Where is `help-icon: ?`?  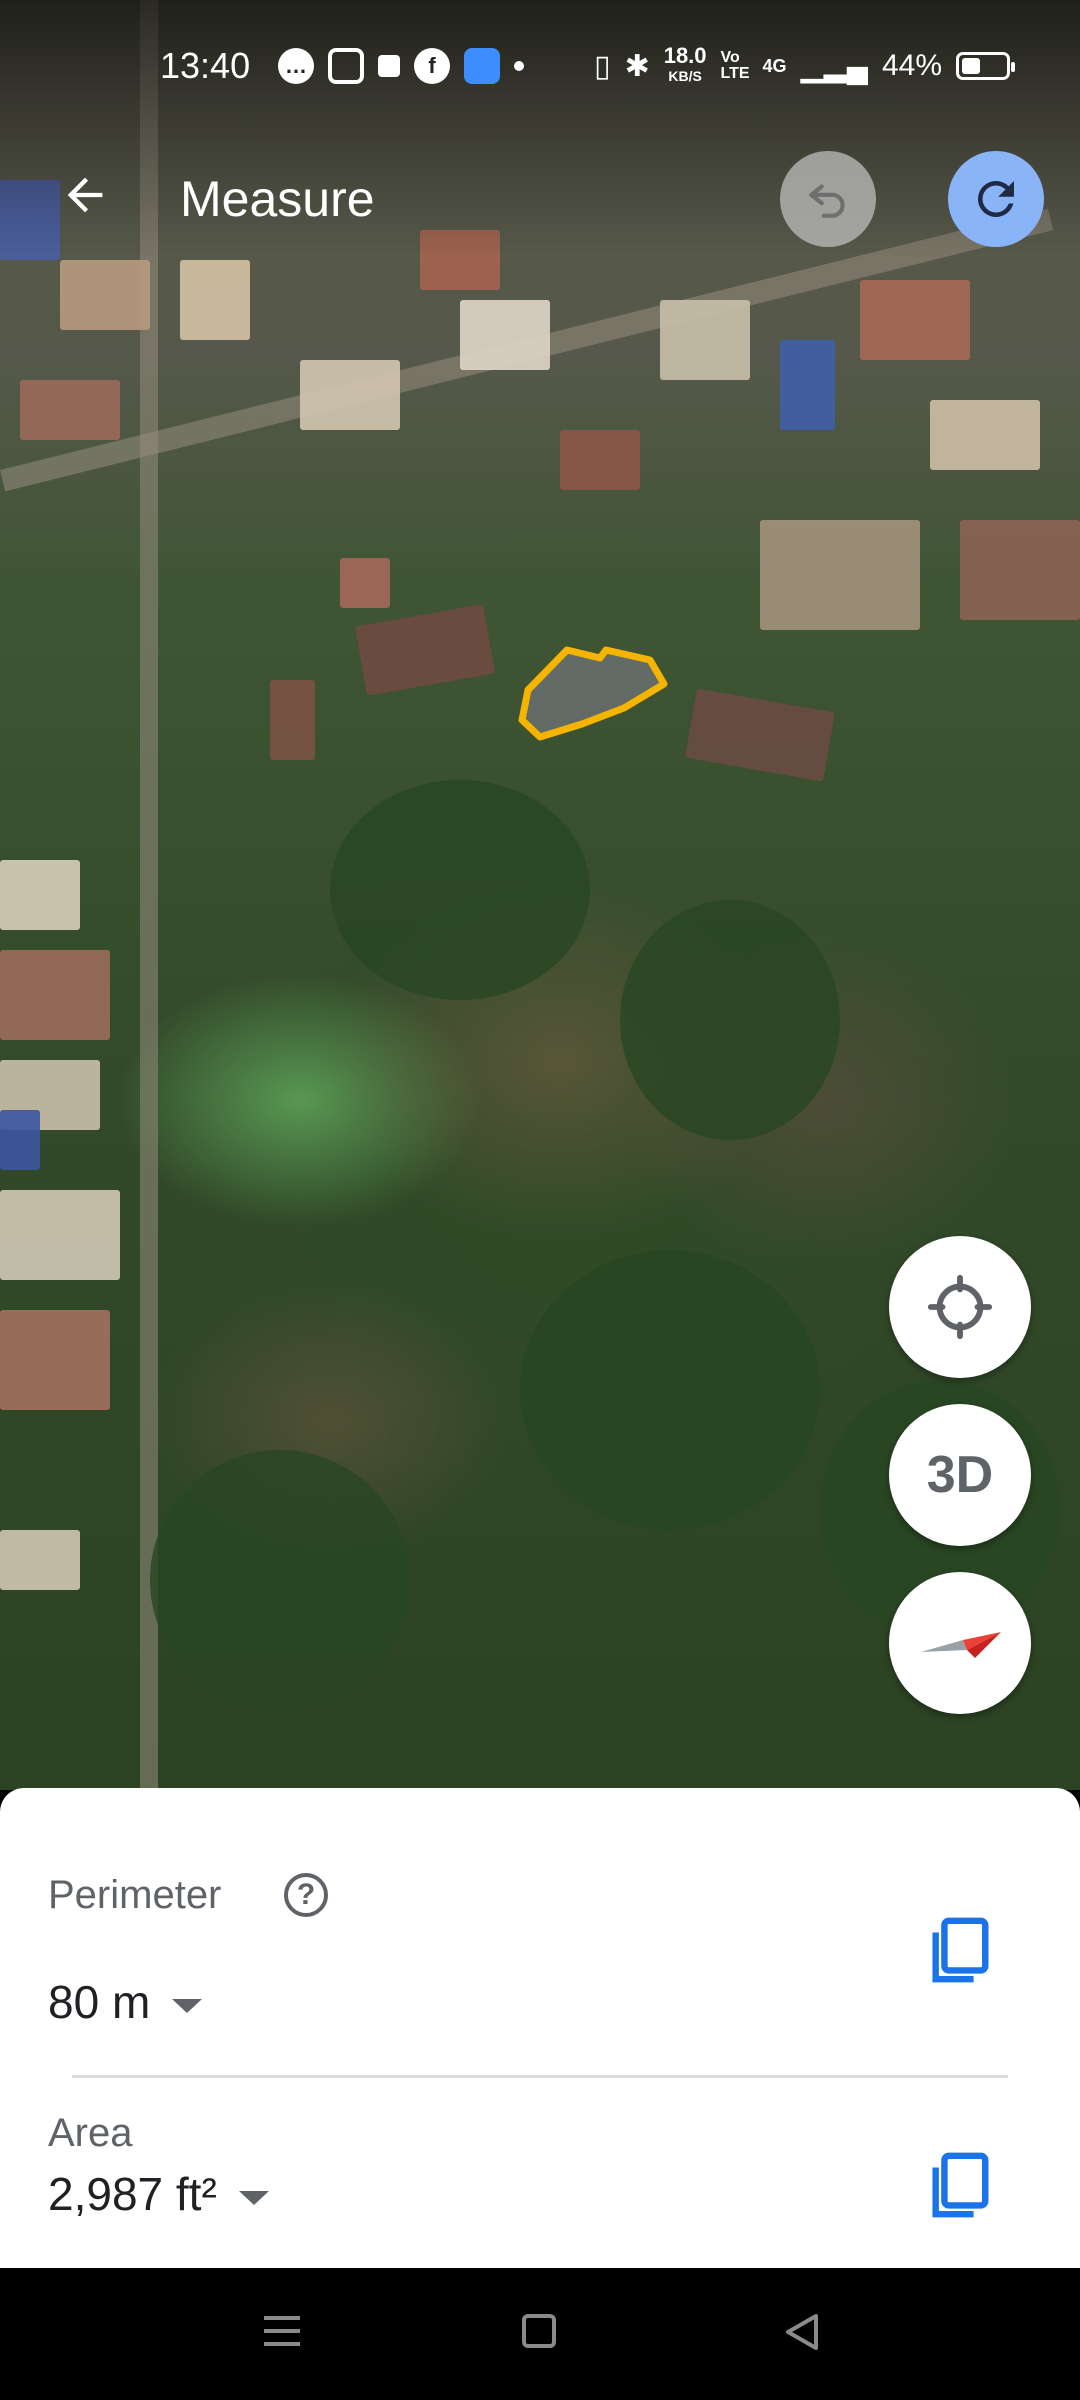
help-icon: ? is located at coordinates (306, 1895).